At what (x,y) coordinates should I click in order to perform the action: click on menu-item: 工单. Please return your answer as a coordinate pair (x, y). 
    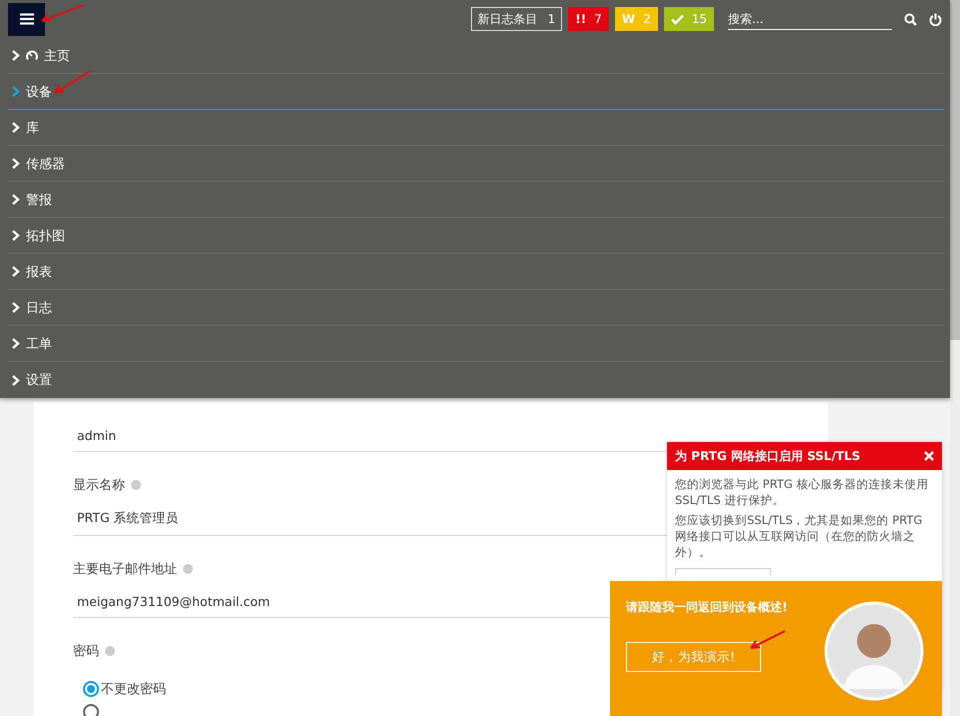
    Looking at the image, I should click on (476, 344).